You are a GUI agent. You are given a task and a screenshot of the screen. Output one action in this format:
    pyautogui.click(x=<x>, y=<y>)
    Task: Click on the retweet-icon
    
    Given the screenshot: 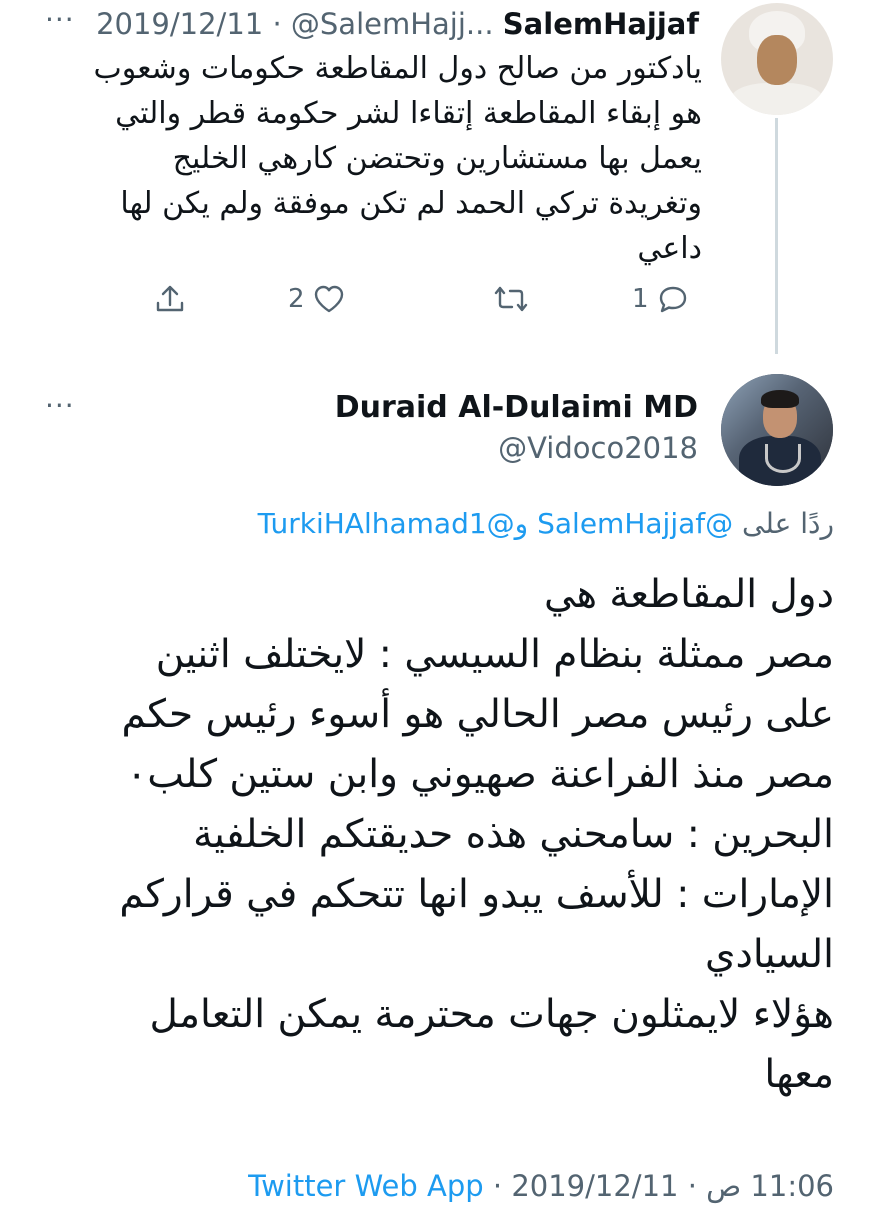 What is the action you would take?
    pyautogui.click(x=511, y=299)
    